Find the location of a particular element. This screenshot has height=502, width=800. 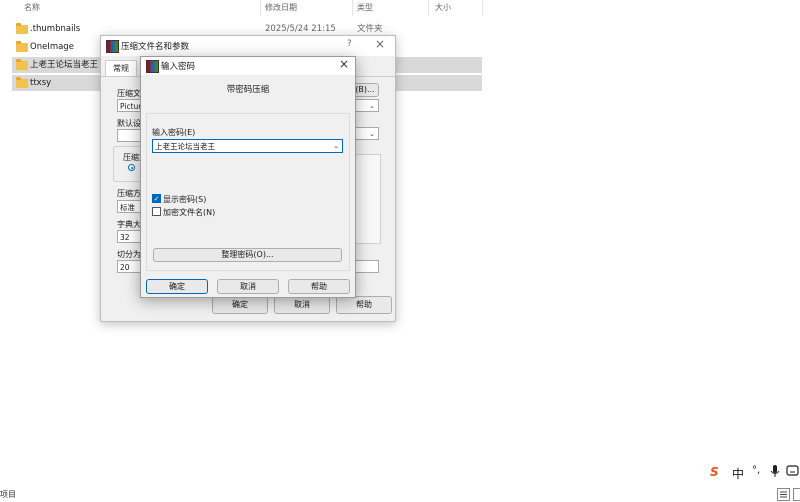

rar-radio is located at coordinates (131, 167).